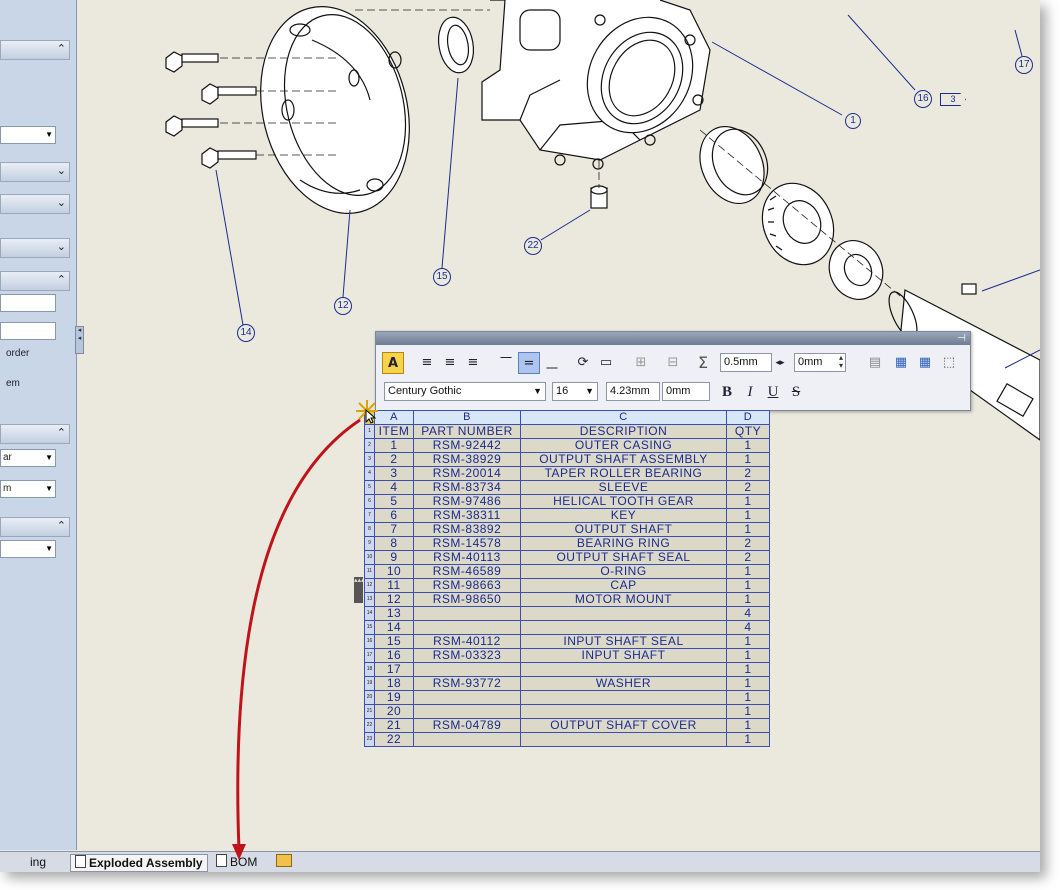  Describe the element at coordinates (923, 99) in the screenshot. I see `balloon-16: 16` at that location.